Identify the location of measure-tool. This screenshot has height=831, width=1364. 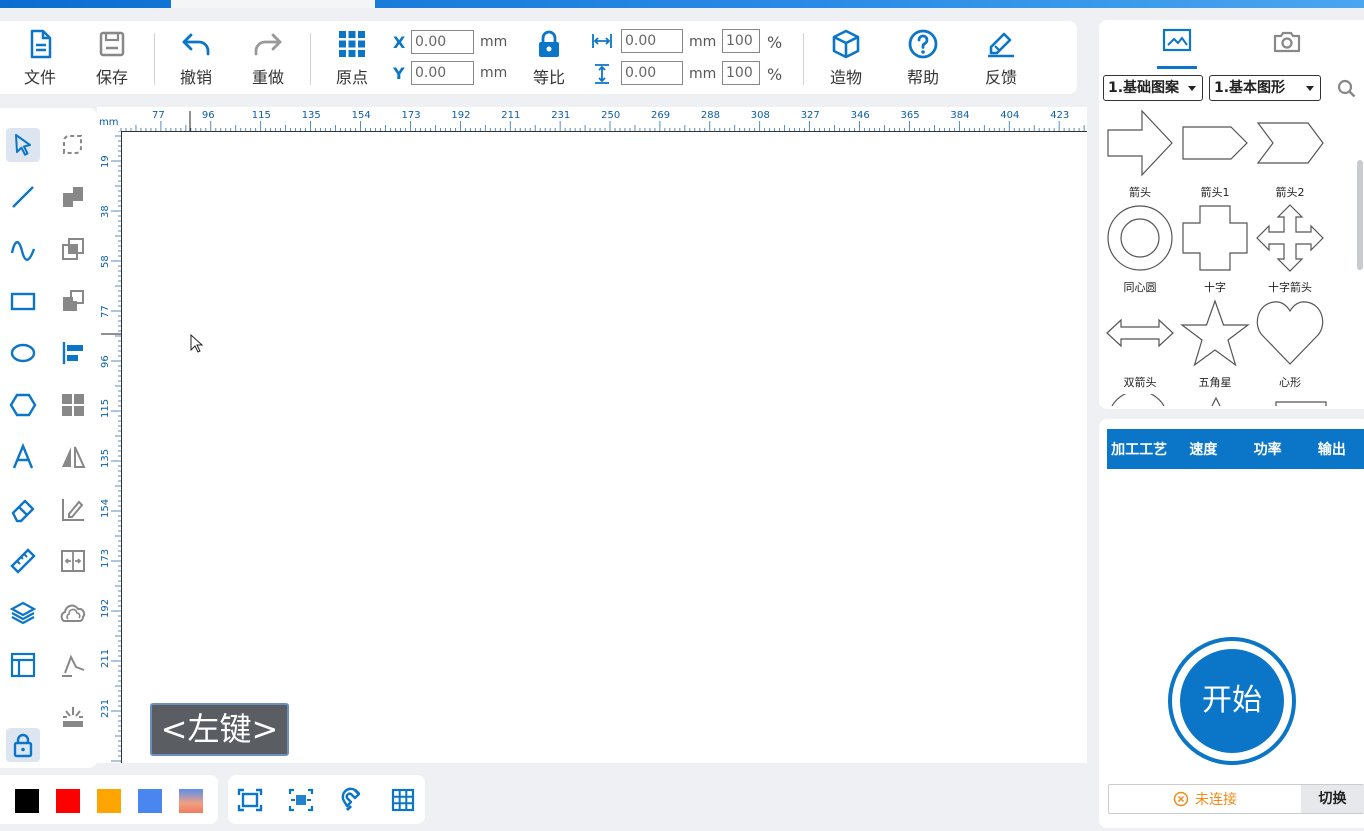
(23, 561).